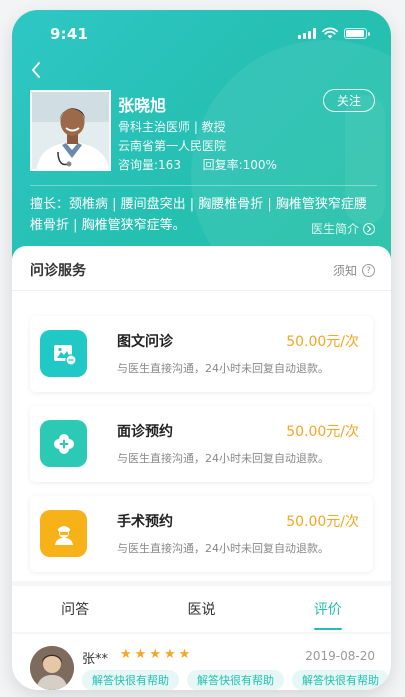 This screenshot has width=405, height=697. I want to click on review-tags: 解答快很有帮助 解答快很有帮助 解答快很有帮助, so click(235, 680).